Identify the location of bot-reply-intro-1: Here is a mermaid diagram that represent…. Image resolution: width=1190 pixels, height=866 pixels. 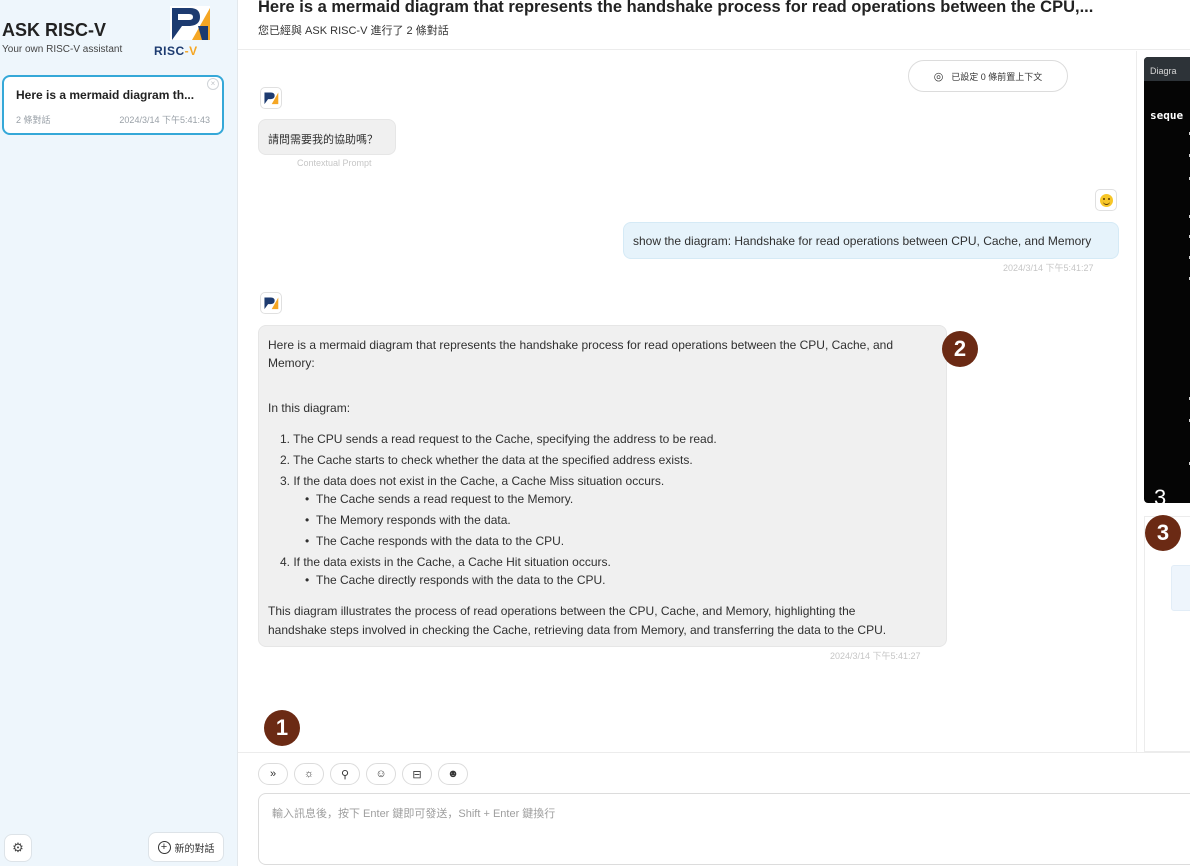
(581, 345).